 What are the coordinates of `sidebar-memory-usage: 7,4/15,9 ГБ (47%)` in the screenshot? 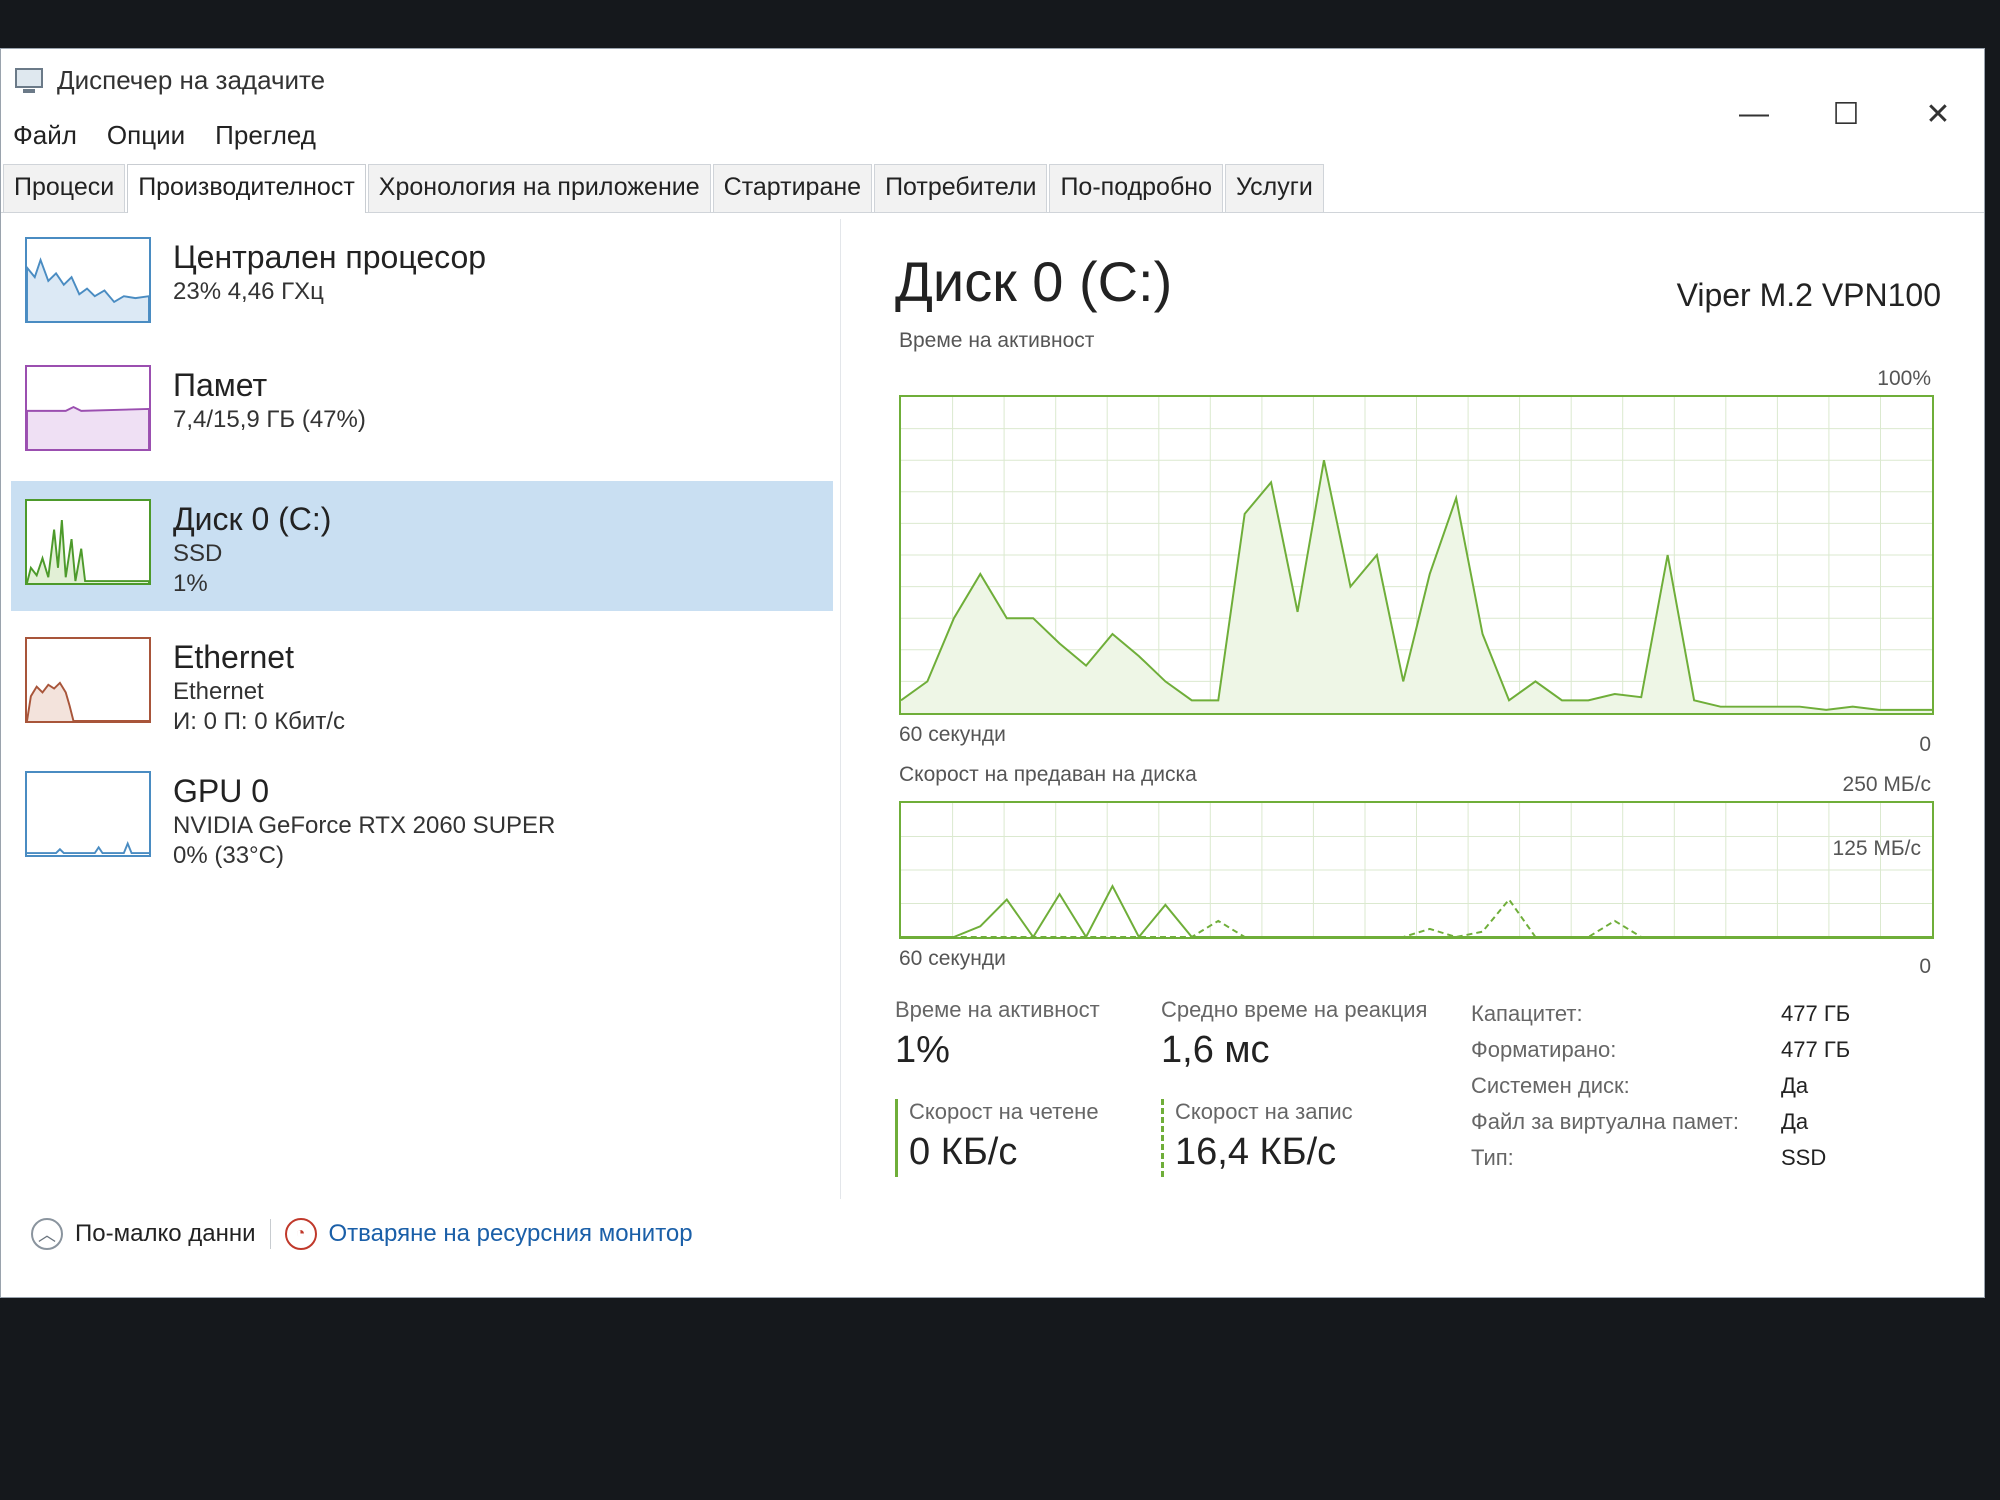 It's located at (269, 419).